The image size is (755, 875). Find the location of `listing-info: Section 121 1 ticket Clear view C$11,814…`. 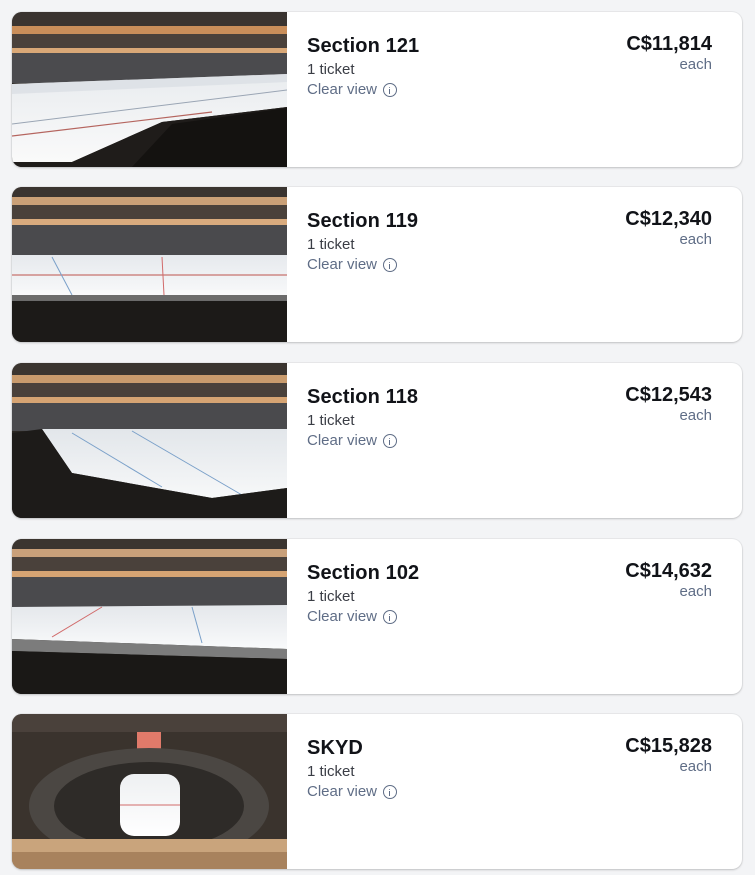

listing-info: Section 121 1 ticket Clear view C$11,814… is located at coordinates (514, 89).